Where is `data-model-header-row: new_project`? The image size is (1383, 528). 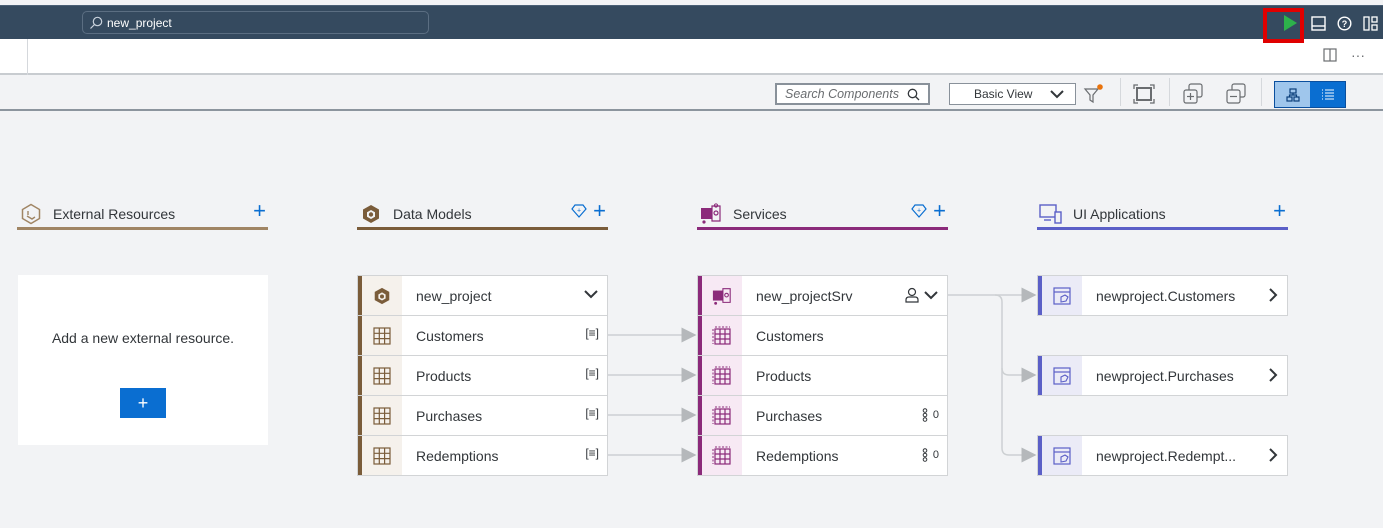 data-model-header-row: new_project is located at coordinates (482, 295).